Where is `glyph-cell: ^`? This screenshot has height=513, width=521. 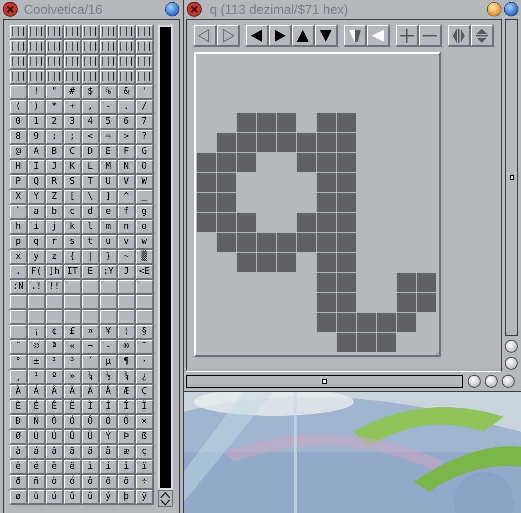
glyph-cell: ^ is located at coordinates (127, 197).